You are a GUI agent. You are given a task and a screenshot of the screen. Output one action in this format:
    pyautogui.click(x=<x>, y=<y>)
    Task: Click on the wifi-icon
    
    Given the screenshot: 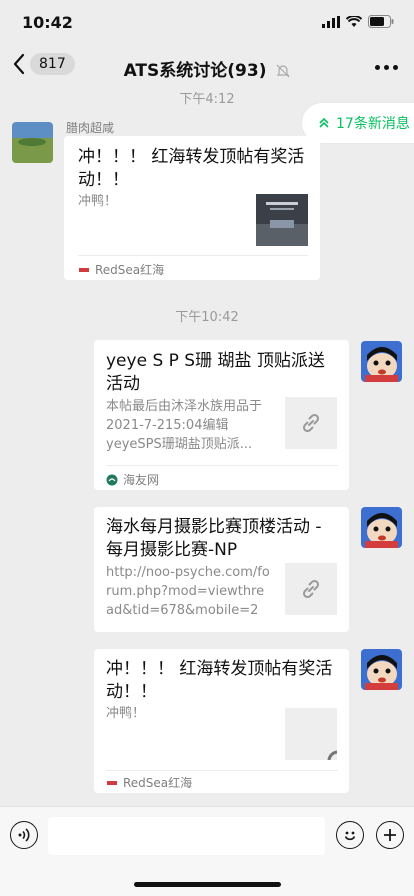 What is the action you would take?
    pyautogui.click(x=354, y=21)
    